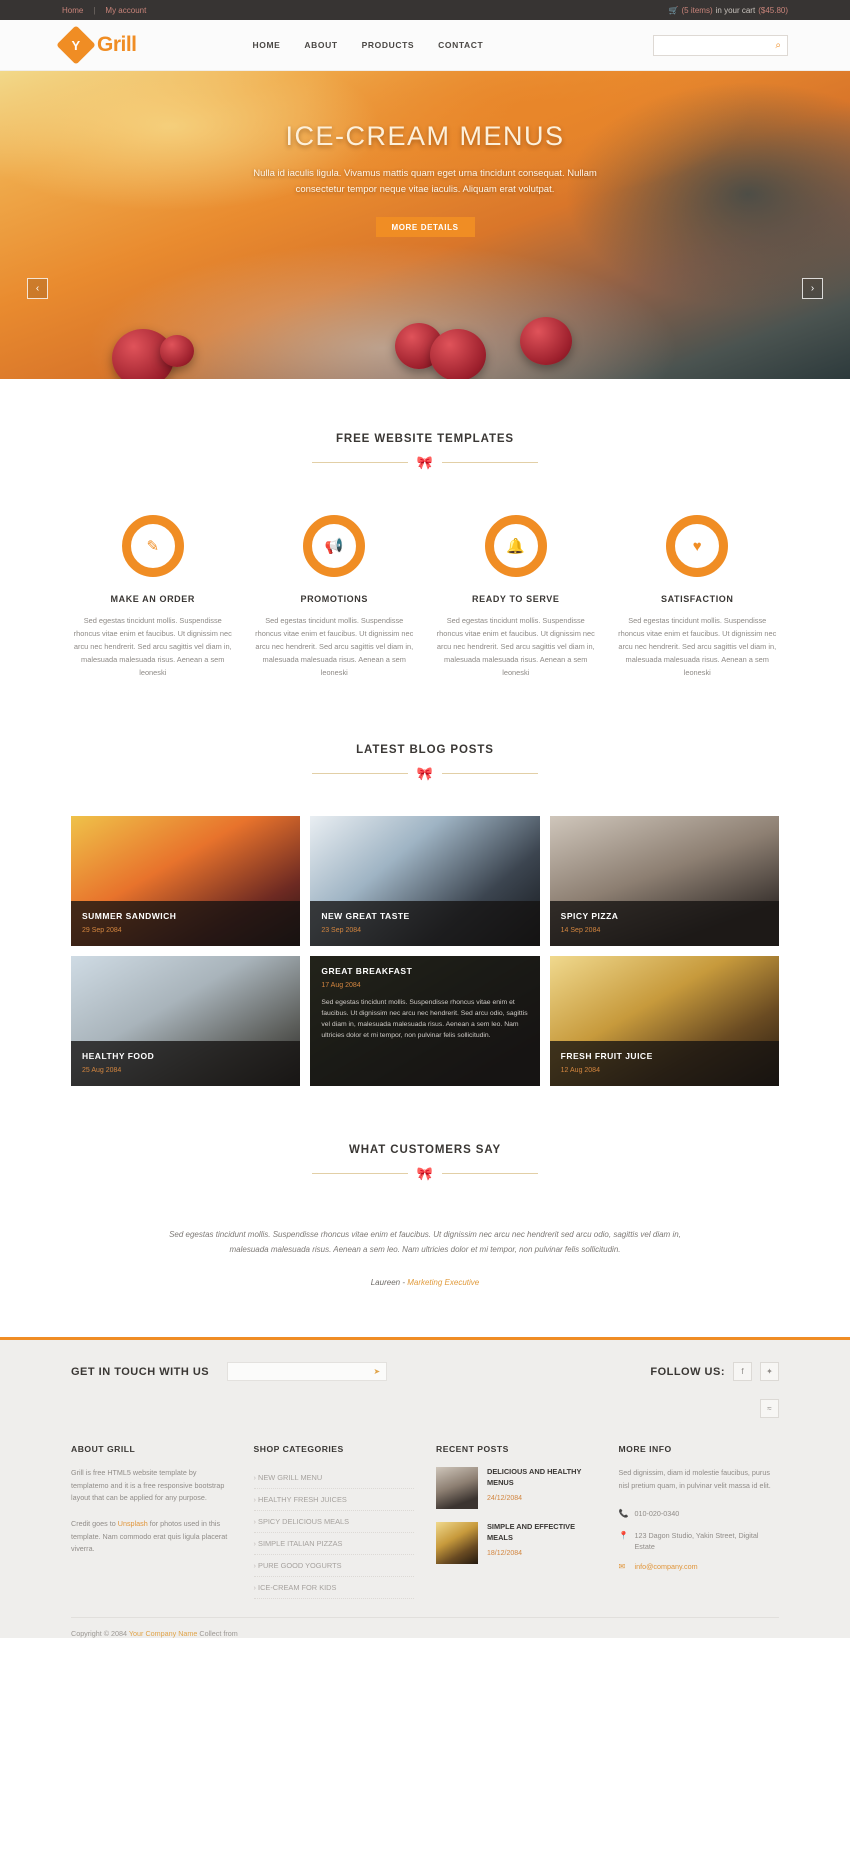  What do you see at coordinates (425, 439) in the screenshot?
I see `features-title: FREE WEBSITE TEMPLATES` at bounding box center [425, 439].